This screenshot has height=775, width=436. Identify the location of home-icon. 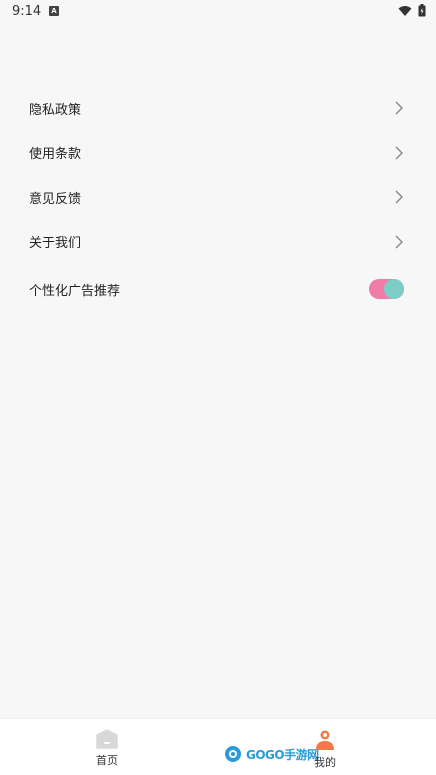
(107, 739).